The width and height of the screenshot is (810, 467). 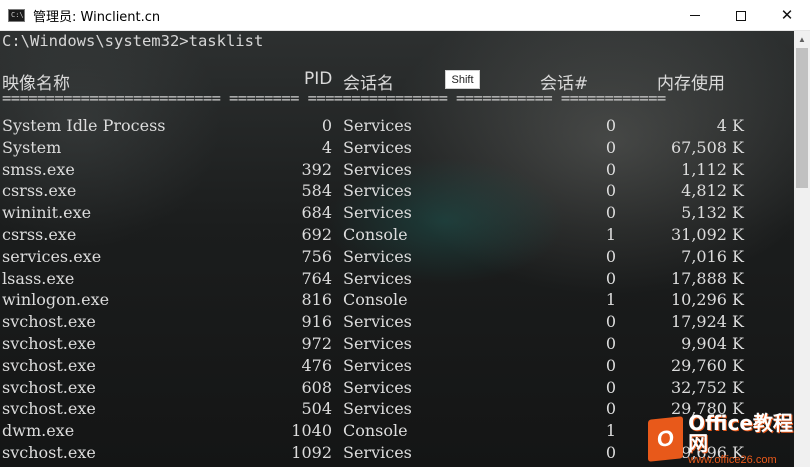 I want to click on watermark-title: Office教程网, so click(x=740, y=432).